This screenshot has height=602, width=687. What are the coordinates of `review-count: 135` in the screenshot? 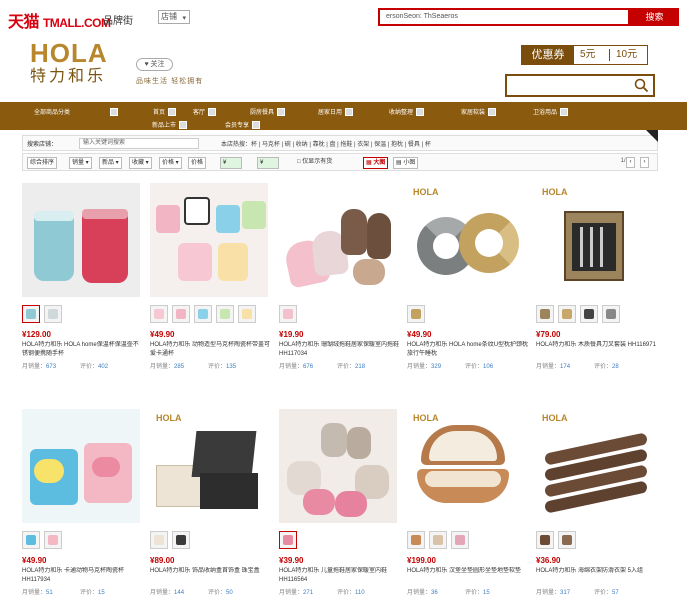 It's located at (231, 367).